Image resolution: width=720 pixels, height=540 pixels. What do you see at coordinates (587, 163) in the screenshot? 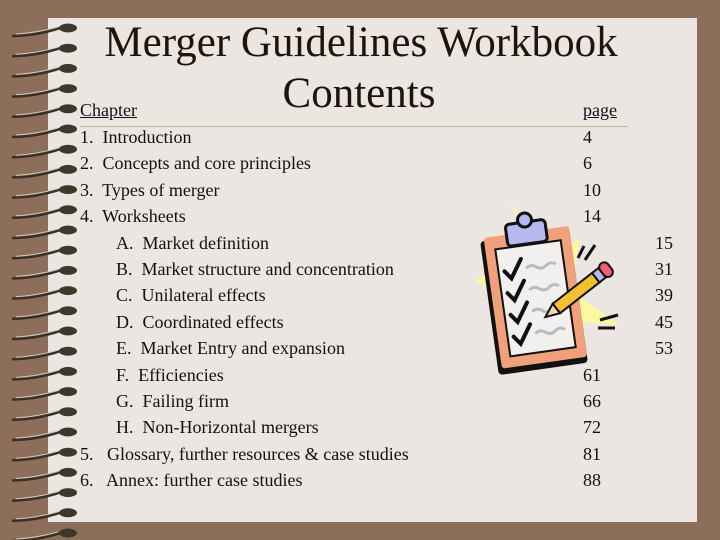
I see `toc-entry-page: 6` at bounding box center [587, 163].